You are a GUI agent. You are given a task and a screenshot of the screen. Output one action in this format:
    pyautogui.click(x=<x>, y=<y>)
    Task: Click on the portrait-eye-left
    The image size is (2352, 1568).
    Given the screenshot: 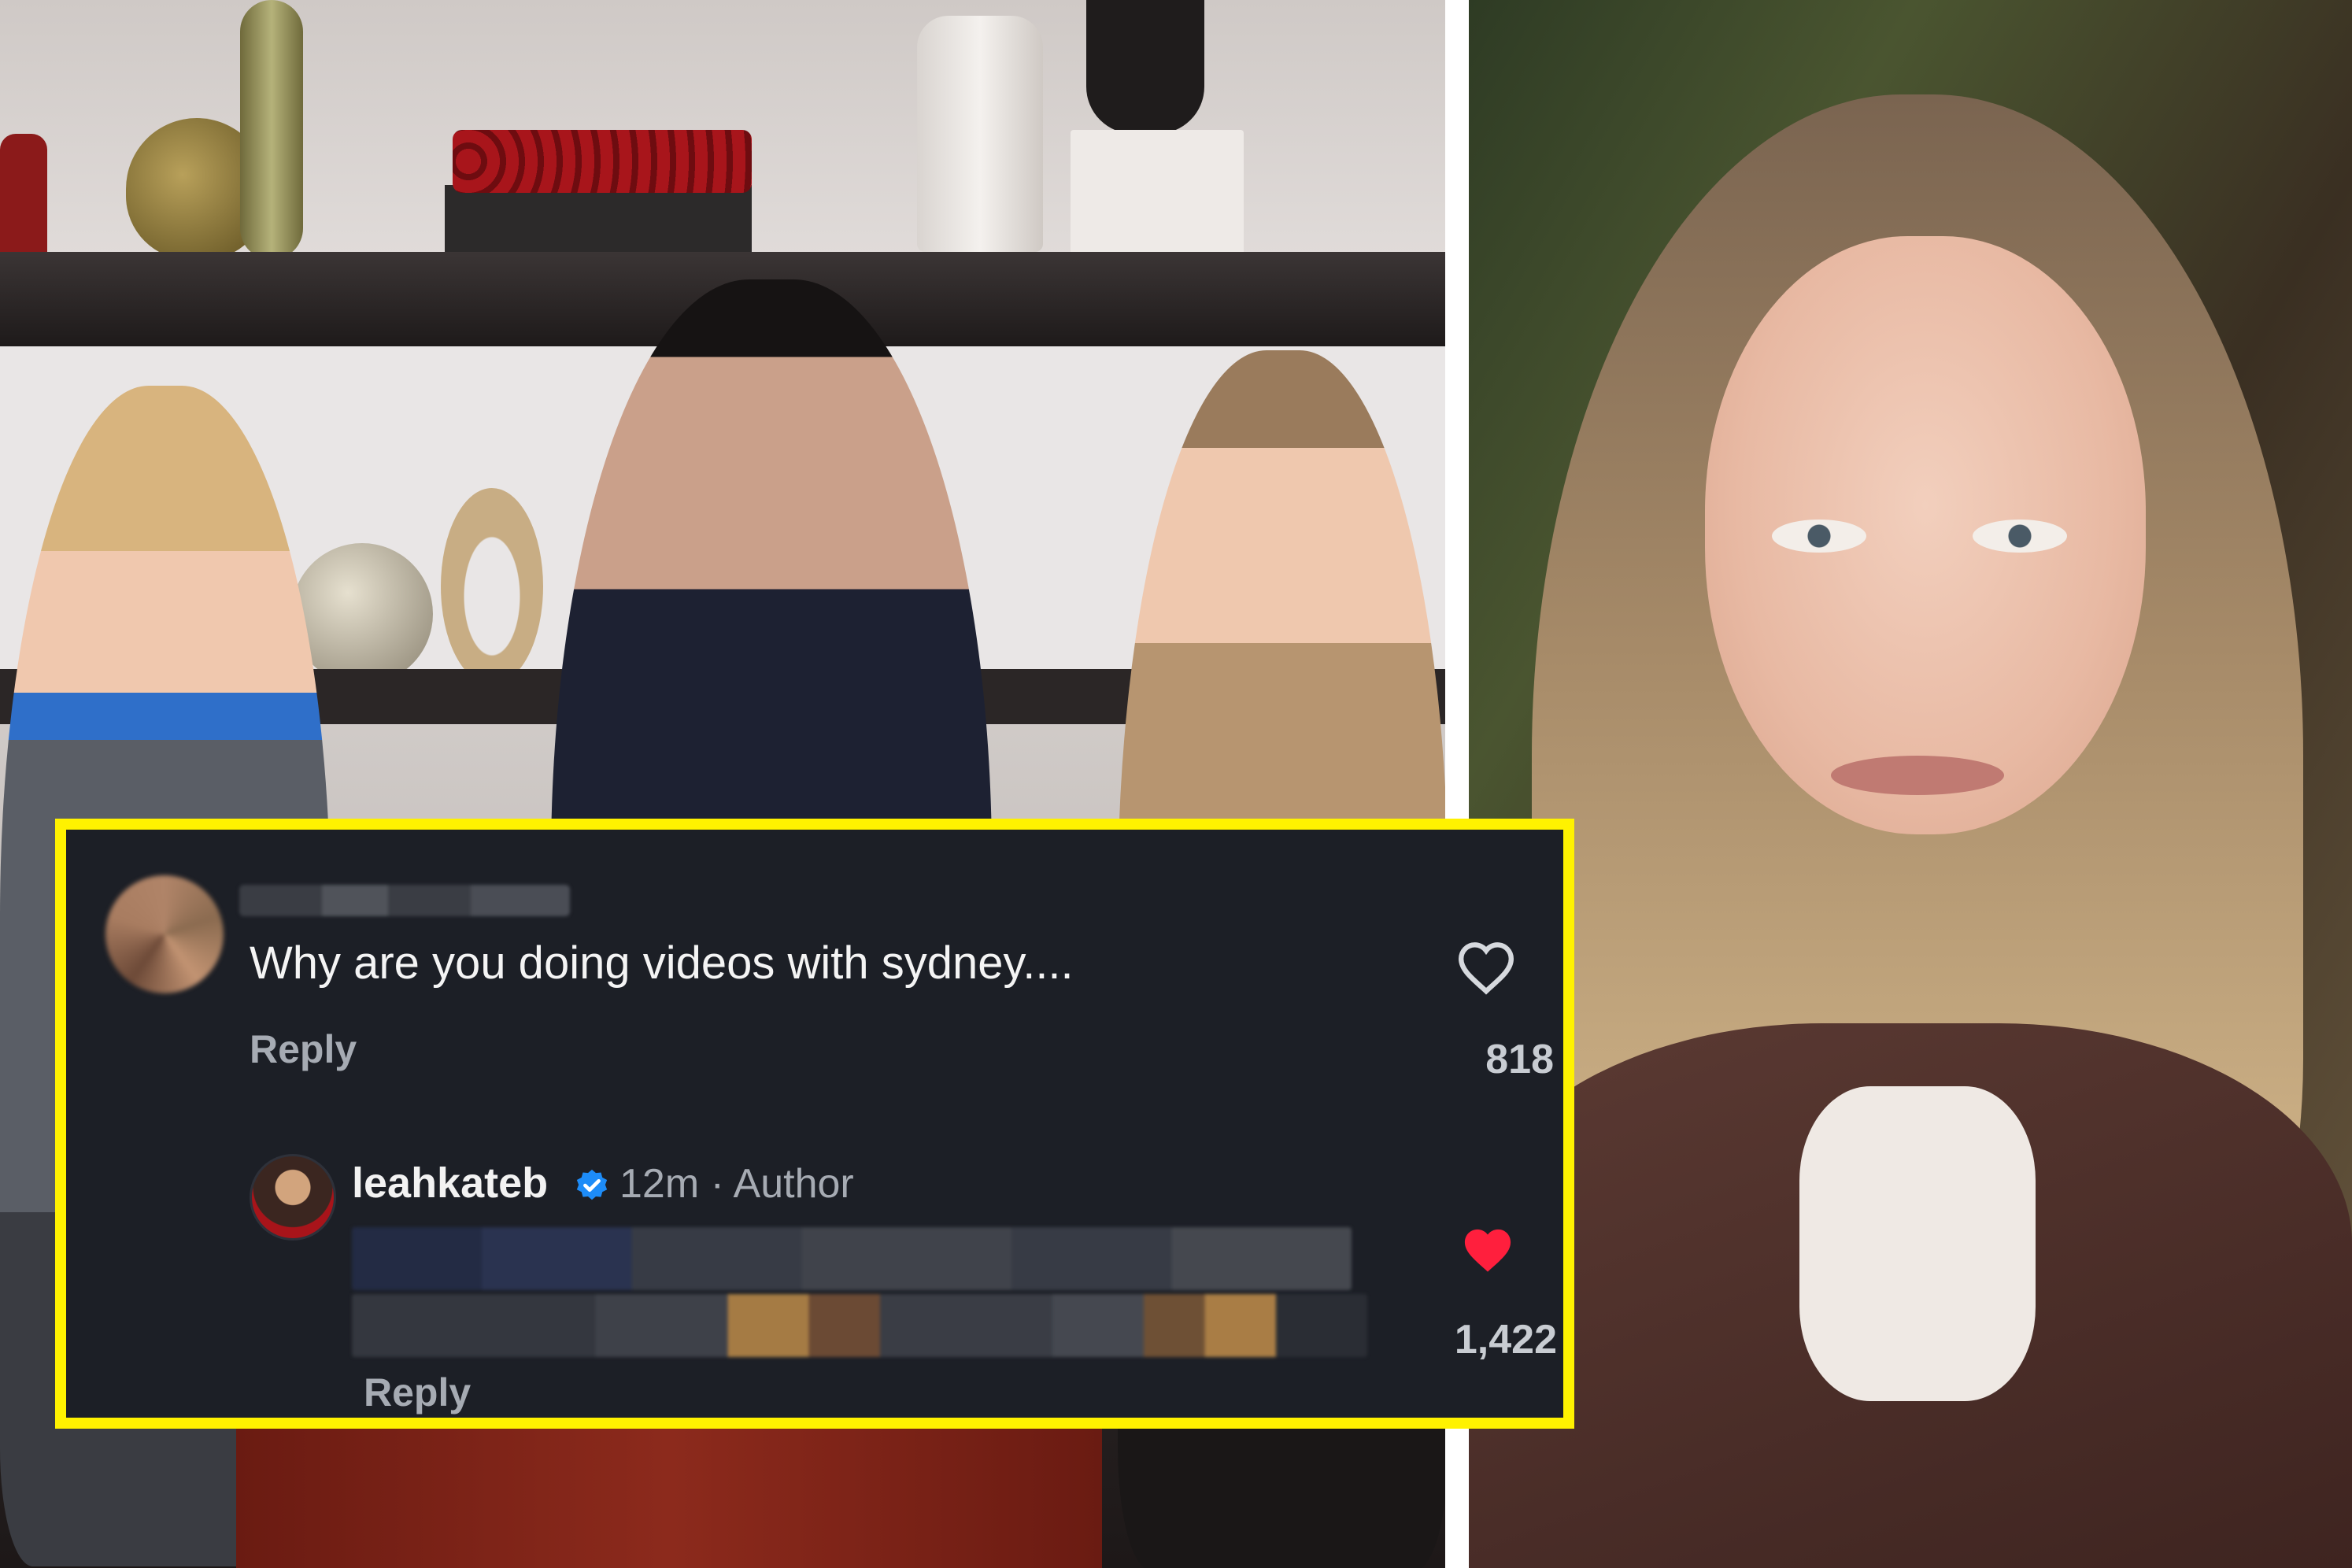 What is the action you would take?
    pyautogui.click(x=1819, y=536)
    